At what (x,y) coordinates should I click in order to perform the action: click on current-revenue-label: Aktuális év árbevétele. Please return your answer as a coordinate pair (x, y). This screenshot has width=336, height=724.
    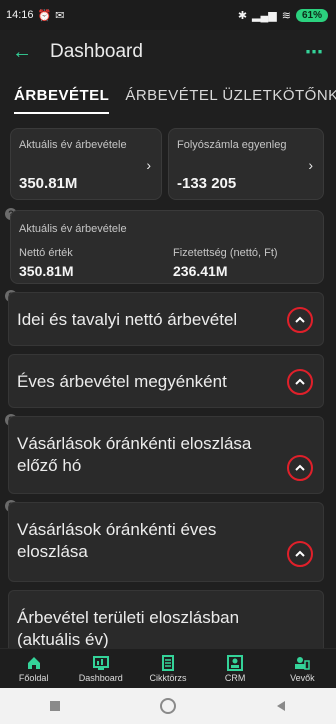
    Looking at the image, I should click on (73, 145).